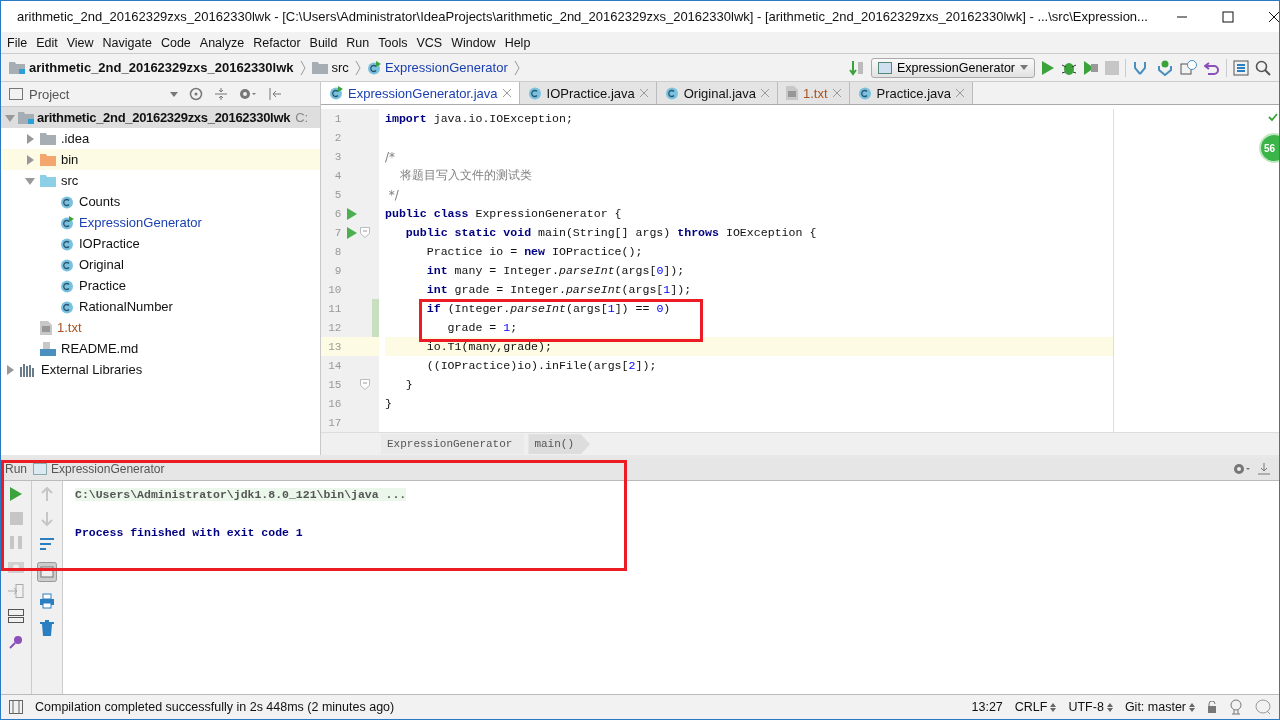 This screenshot has width=1280, height=720. What do you see at coordinates (16, 707) in the screenshot?
I see `tool-windows-icon` at bounding box center [16, 707].